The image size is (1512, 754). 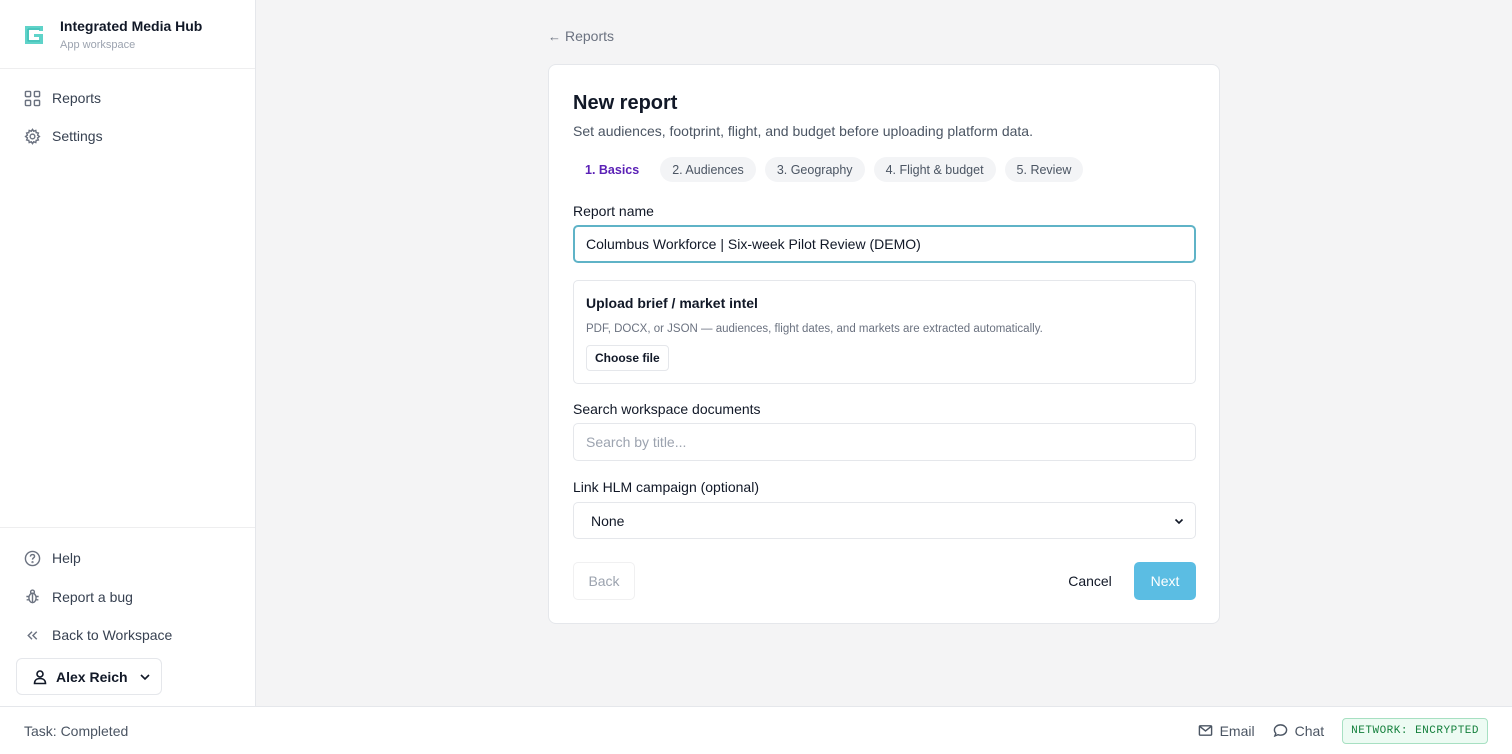 What do you see at coordinates (608, 520) in the screenshot?
I see `campaign-select-value: None` at bounding box center [608, 520].